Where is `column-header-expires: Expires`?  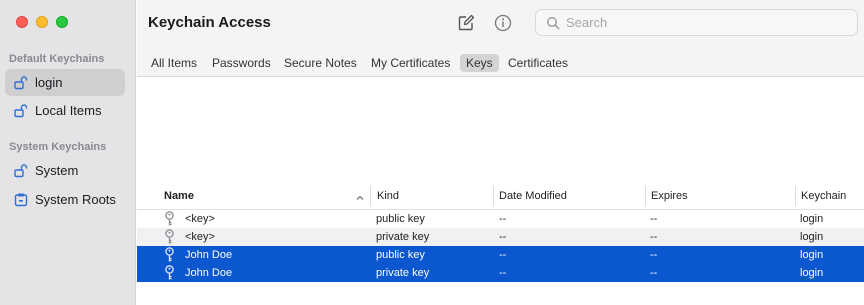
column-header-expires: Expires is located at coordinates (669, 196).